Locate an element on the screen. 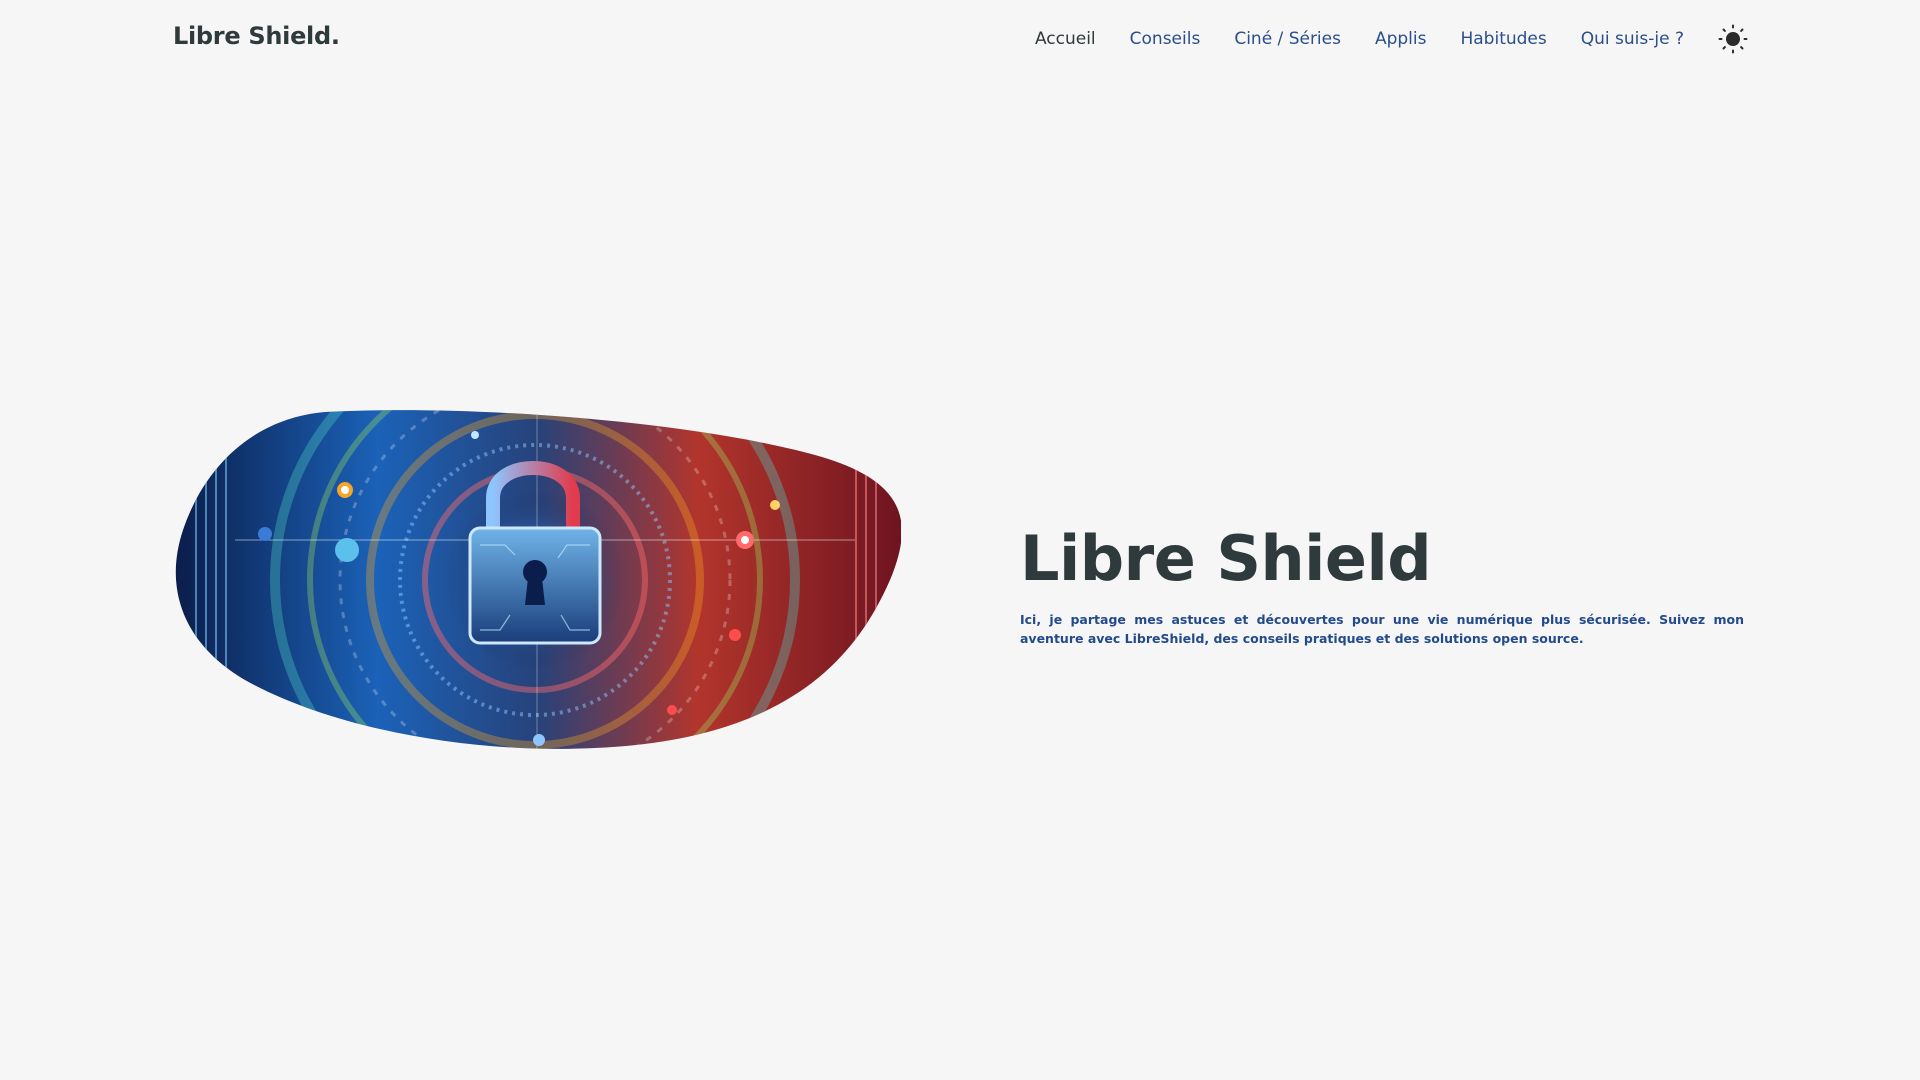  nav-item-conseils: Conseils is located at coordinates (1165, 39).